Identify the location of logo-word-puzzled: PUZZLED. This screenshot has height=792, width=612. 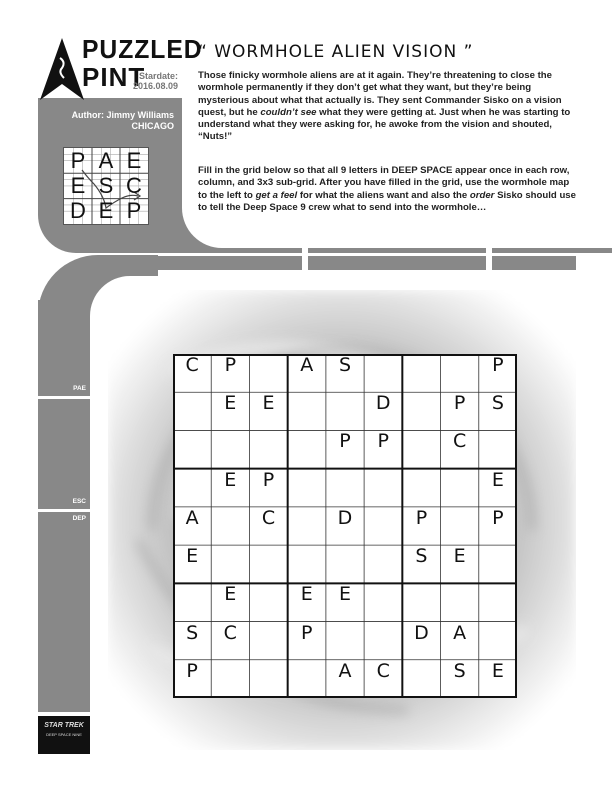
(142, 49).